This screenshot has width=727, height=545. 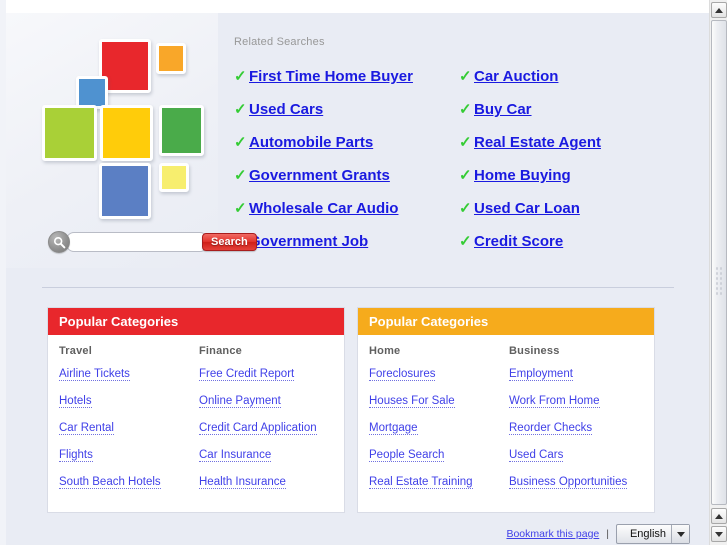 What do you see at coordinates (308, 241) in the screenshot?
I see `related-search-link: Government Job` at bounding box center [308, 241].